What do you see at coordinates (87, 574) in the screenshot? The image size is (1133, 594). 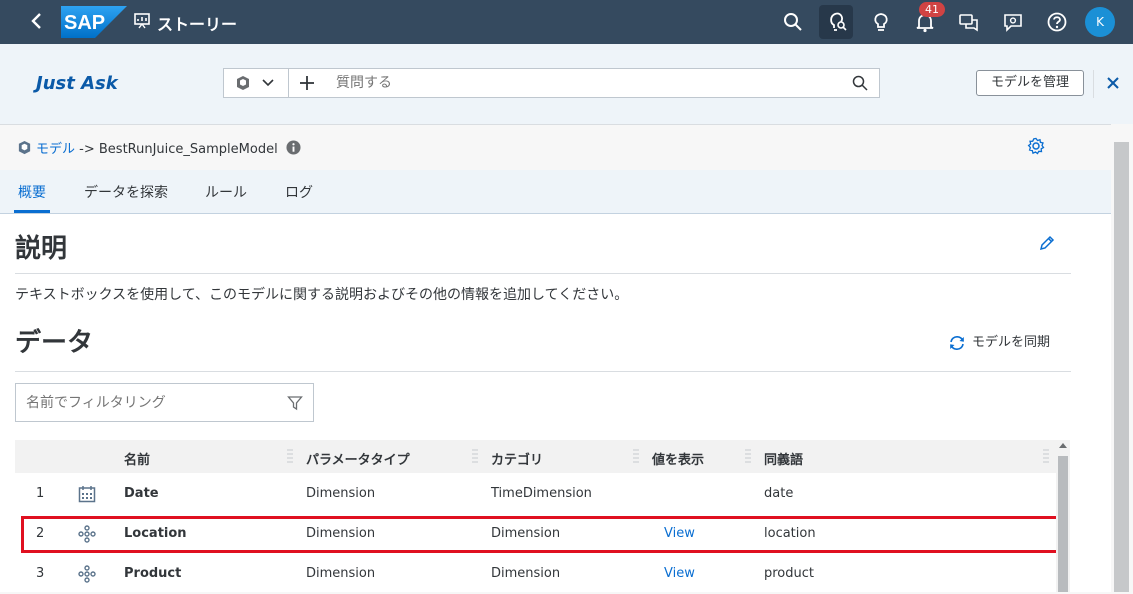 I see `hierarchy-icon` at bounding box center [87, 574].